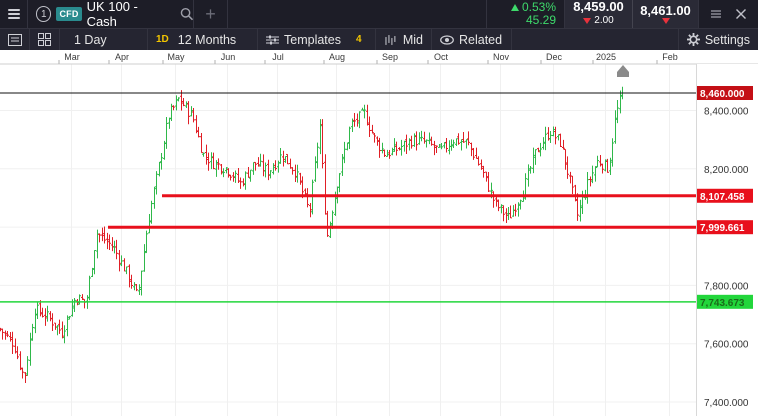 The height and width of the screenshot is (416, 758). What do you see at coordinates (278, 57) in the screenshot?
I see `x-tick-label: Jul` at bounding box center [278, 57].